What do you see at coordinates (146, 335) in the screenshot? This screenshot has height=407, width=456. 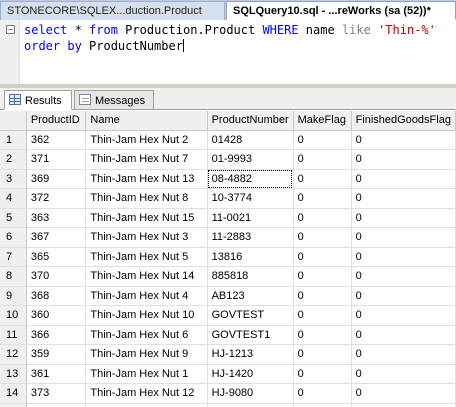 I see `cell-name: Thin-Jam Hex Nut 6` at bounding box center [146, 335].